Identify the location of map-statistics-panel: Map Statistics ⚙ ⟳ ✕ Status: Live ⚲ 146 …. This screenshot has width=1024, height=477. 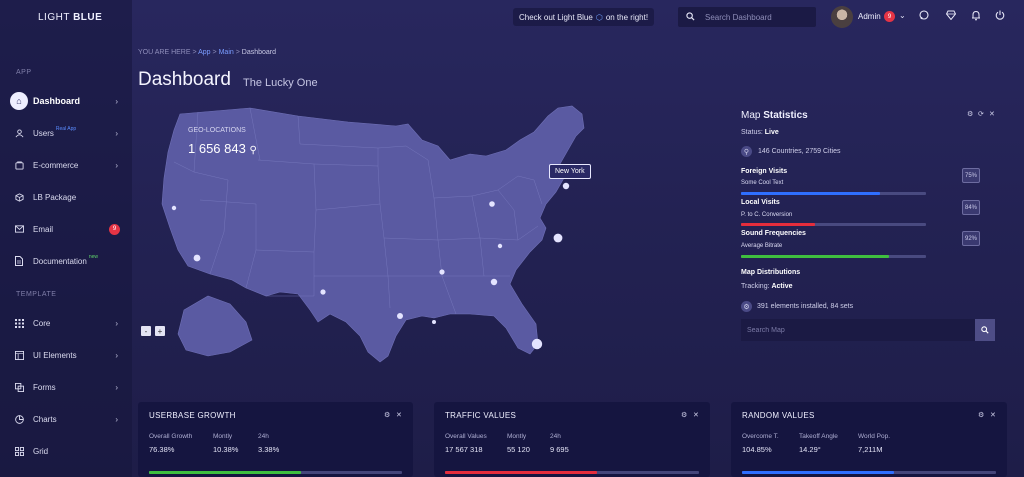
(869, 225).